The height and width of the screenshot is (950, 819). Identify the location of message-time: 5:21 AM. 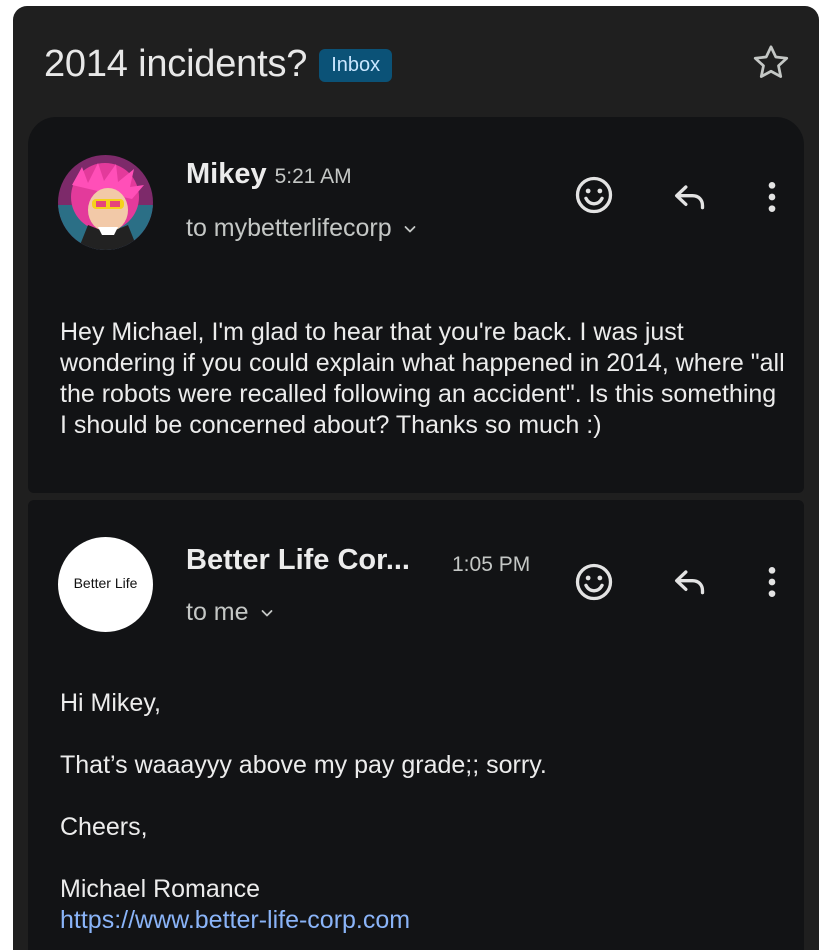
(313, 176).